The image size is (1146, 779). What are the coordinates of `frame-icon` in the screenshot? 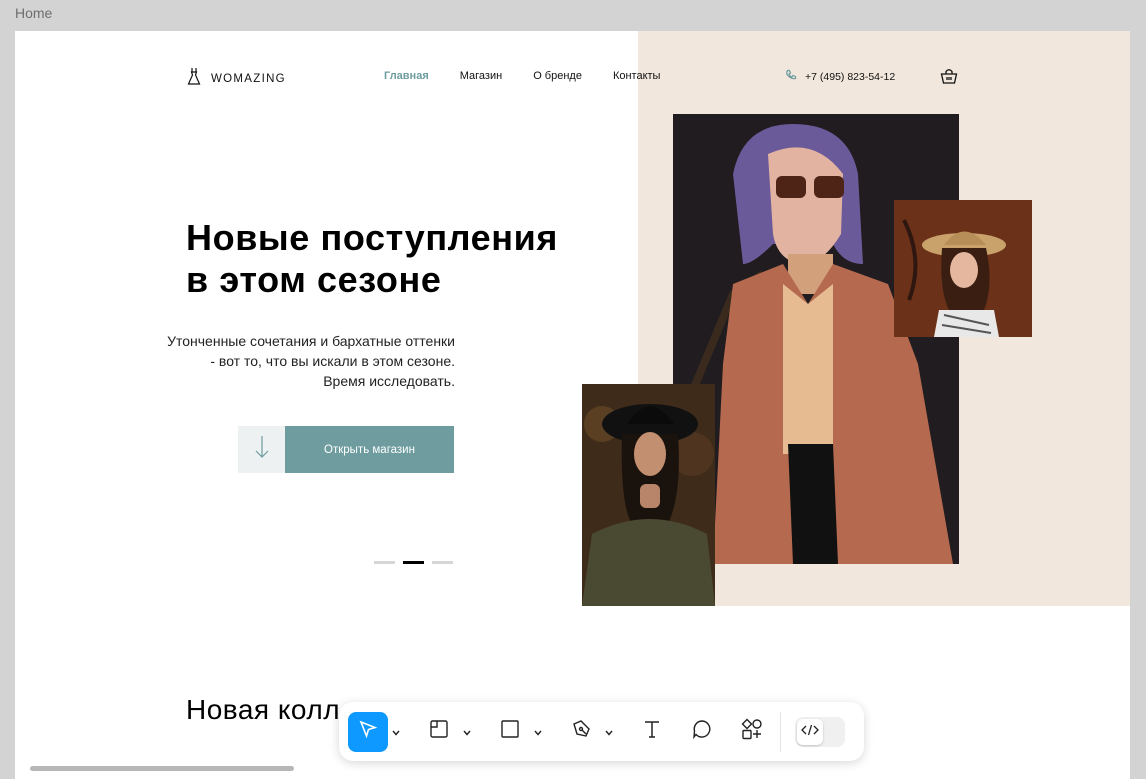 It's located at (439, 731).